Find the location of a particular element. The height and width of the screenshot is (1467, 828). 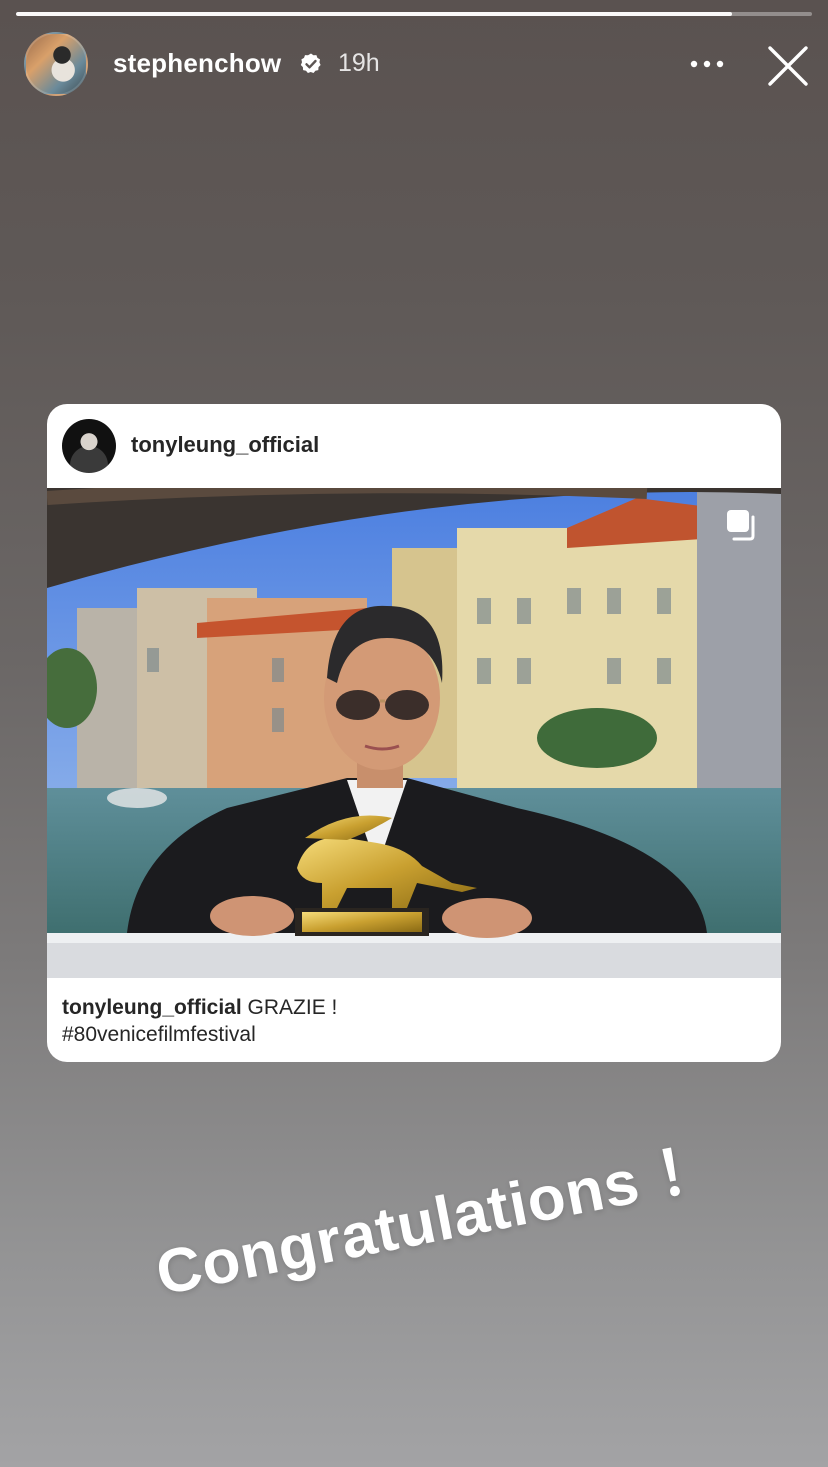

text-sticker: Congratulations ！ is located at coordinates (434, 1210).